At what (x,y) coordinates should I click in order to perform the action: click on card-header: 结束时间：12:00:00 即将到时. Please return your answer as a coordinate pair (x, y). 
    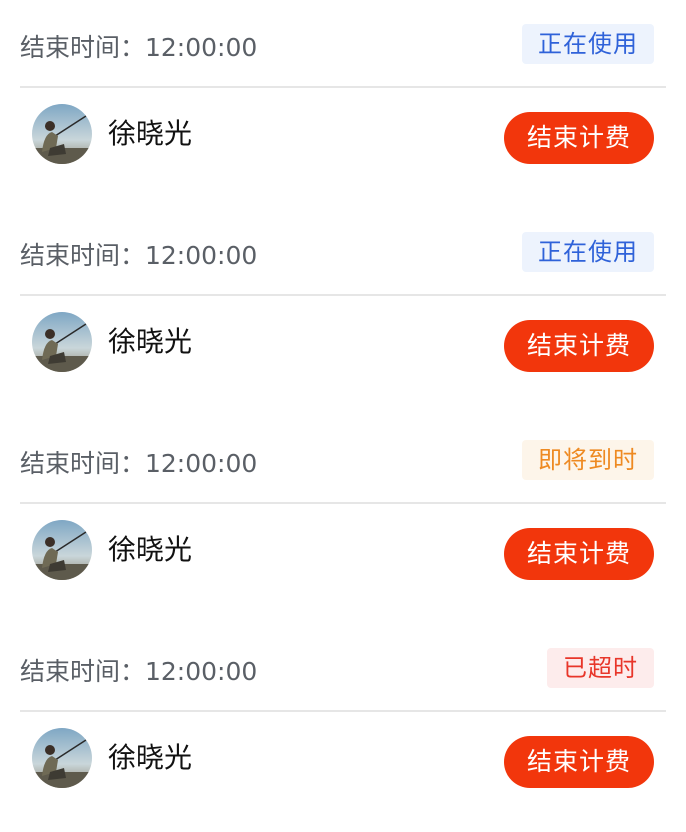
    Looking at the image, I should click on (343, 460).